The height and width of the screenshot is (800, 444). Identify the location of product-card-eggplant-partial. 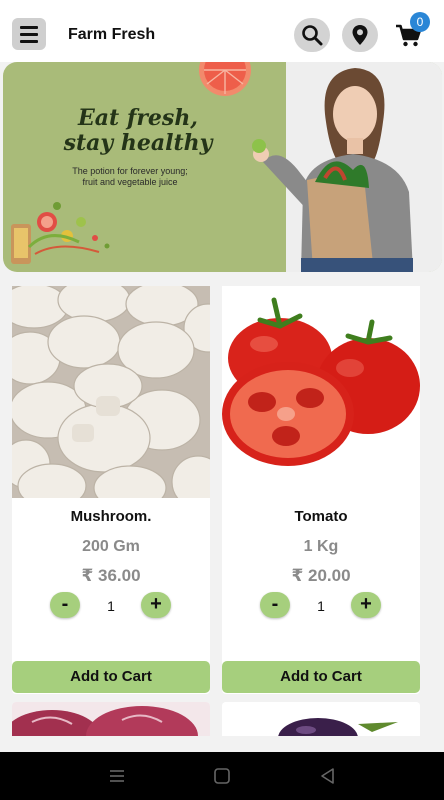
(321, 719).